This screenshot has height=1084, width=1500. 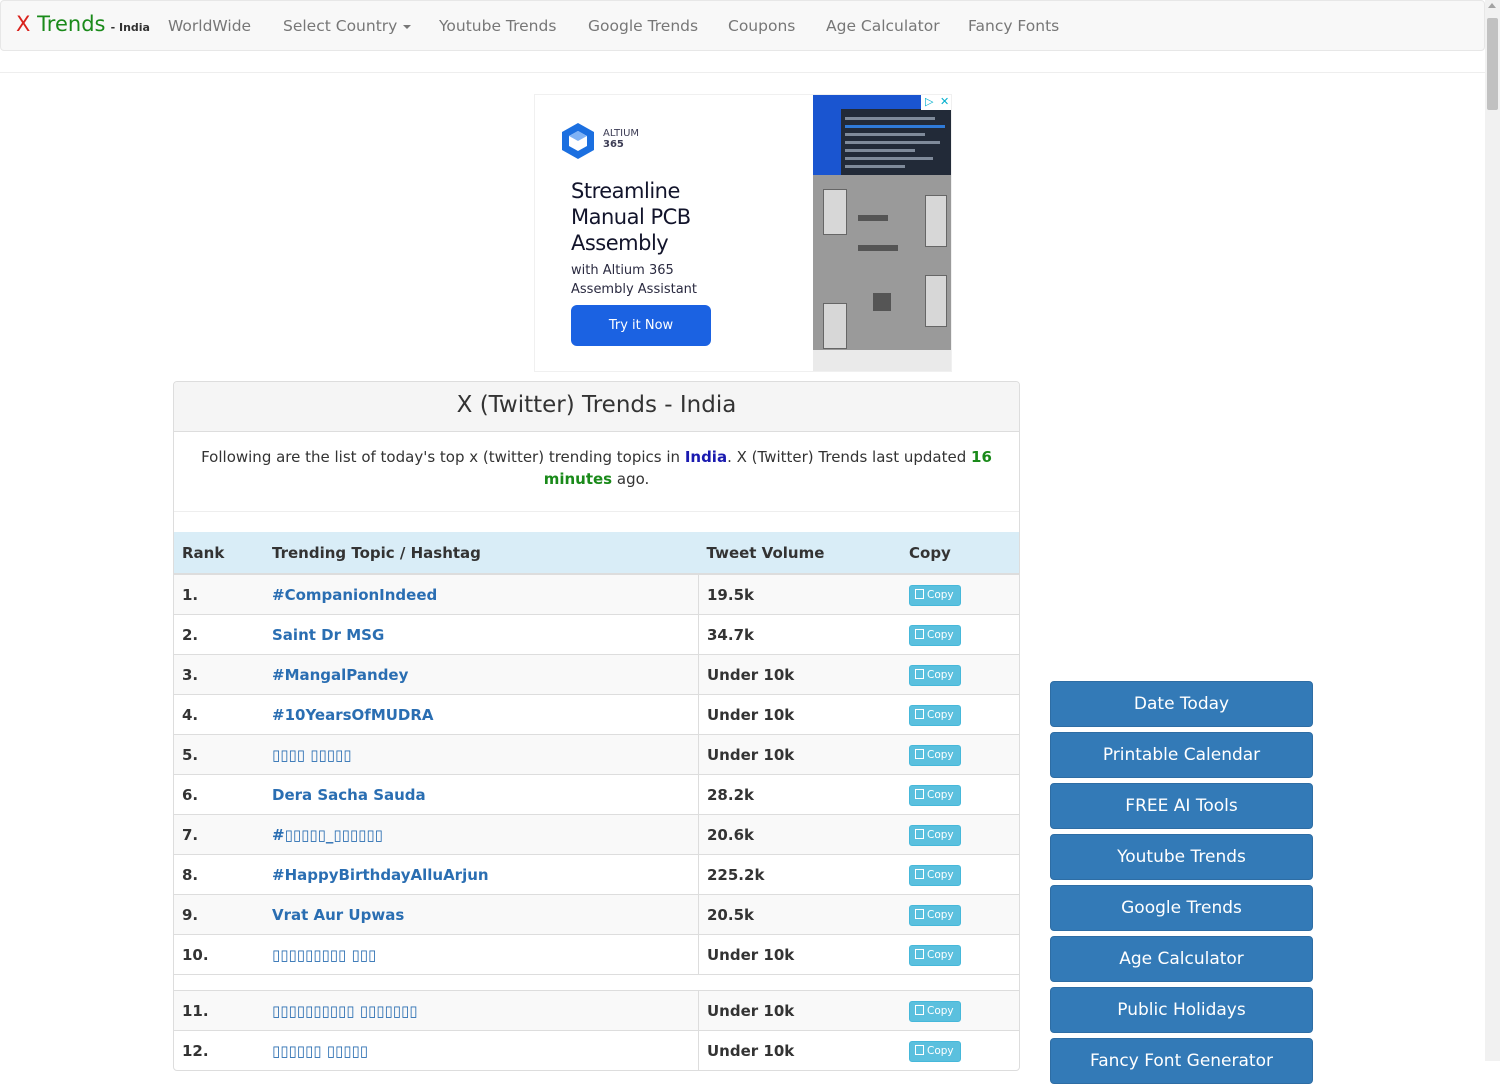 What do you see at coordinates (1492, 530) in the screenshot?
I see `vertical-scrollbar` at bounding box center [1492, 530].